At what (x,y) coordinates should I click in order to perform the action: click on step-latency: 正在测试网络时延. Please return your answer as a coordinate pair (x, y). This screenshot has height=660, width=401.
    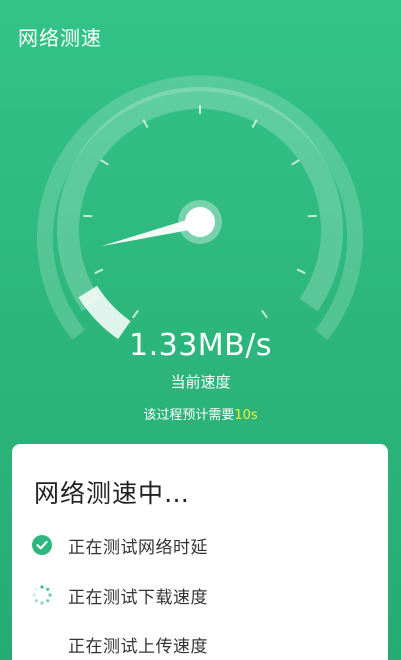
    Looking at the image, I should click on (120, 545).